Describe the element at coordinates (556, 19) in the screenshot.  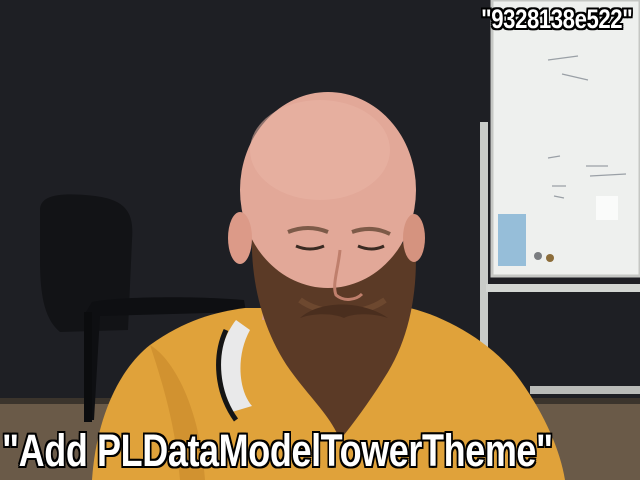
I see `overlay-id-text: "9328138e522"` at that location.